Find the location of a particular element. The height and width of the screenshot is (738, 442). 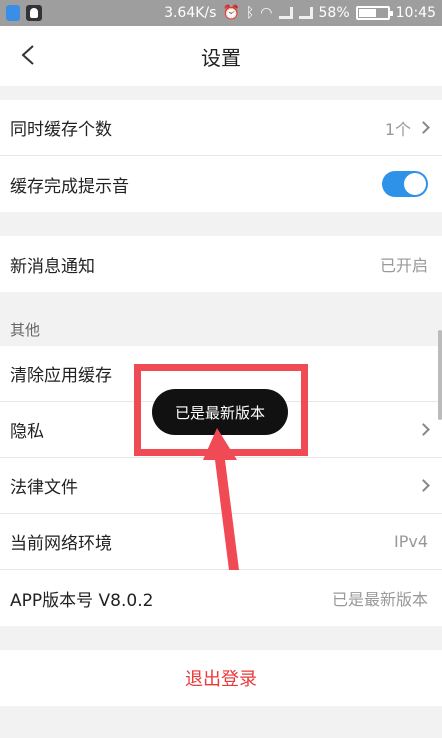

cache-sound-toggle is located at coordinates (405, 184).